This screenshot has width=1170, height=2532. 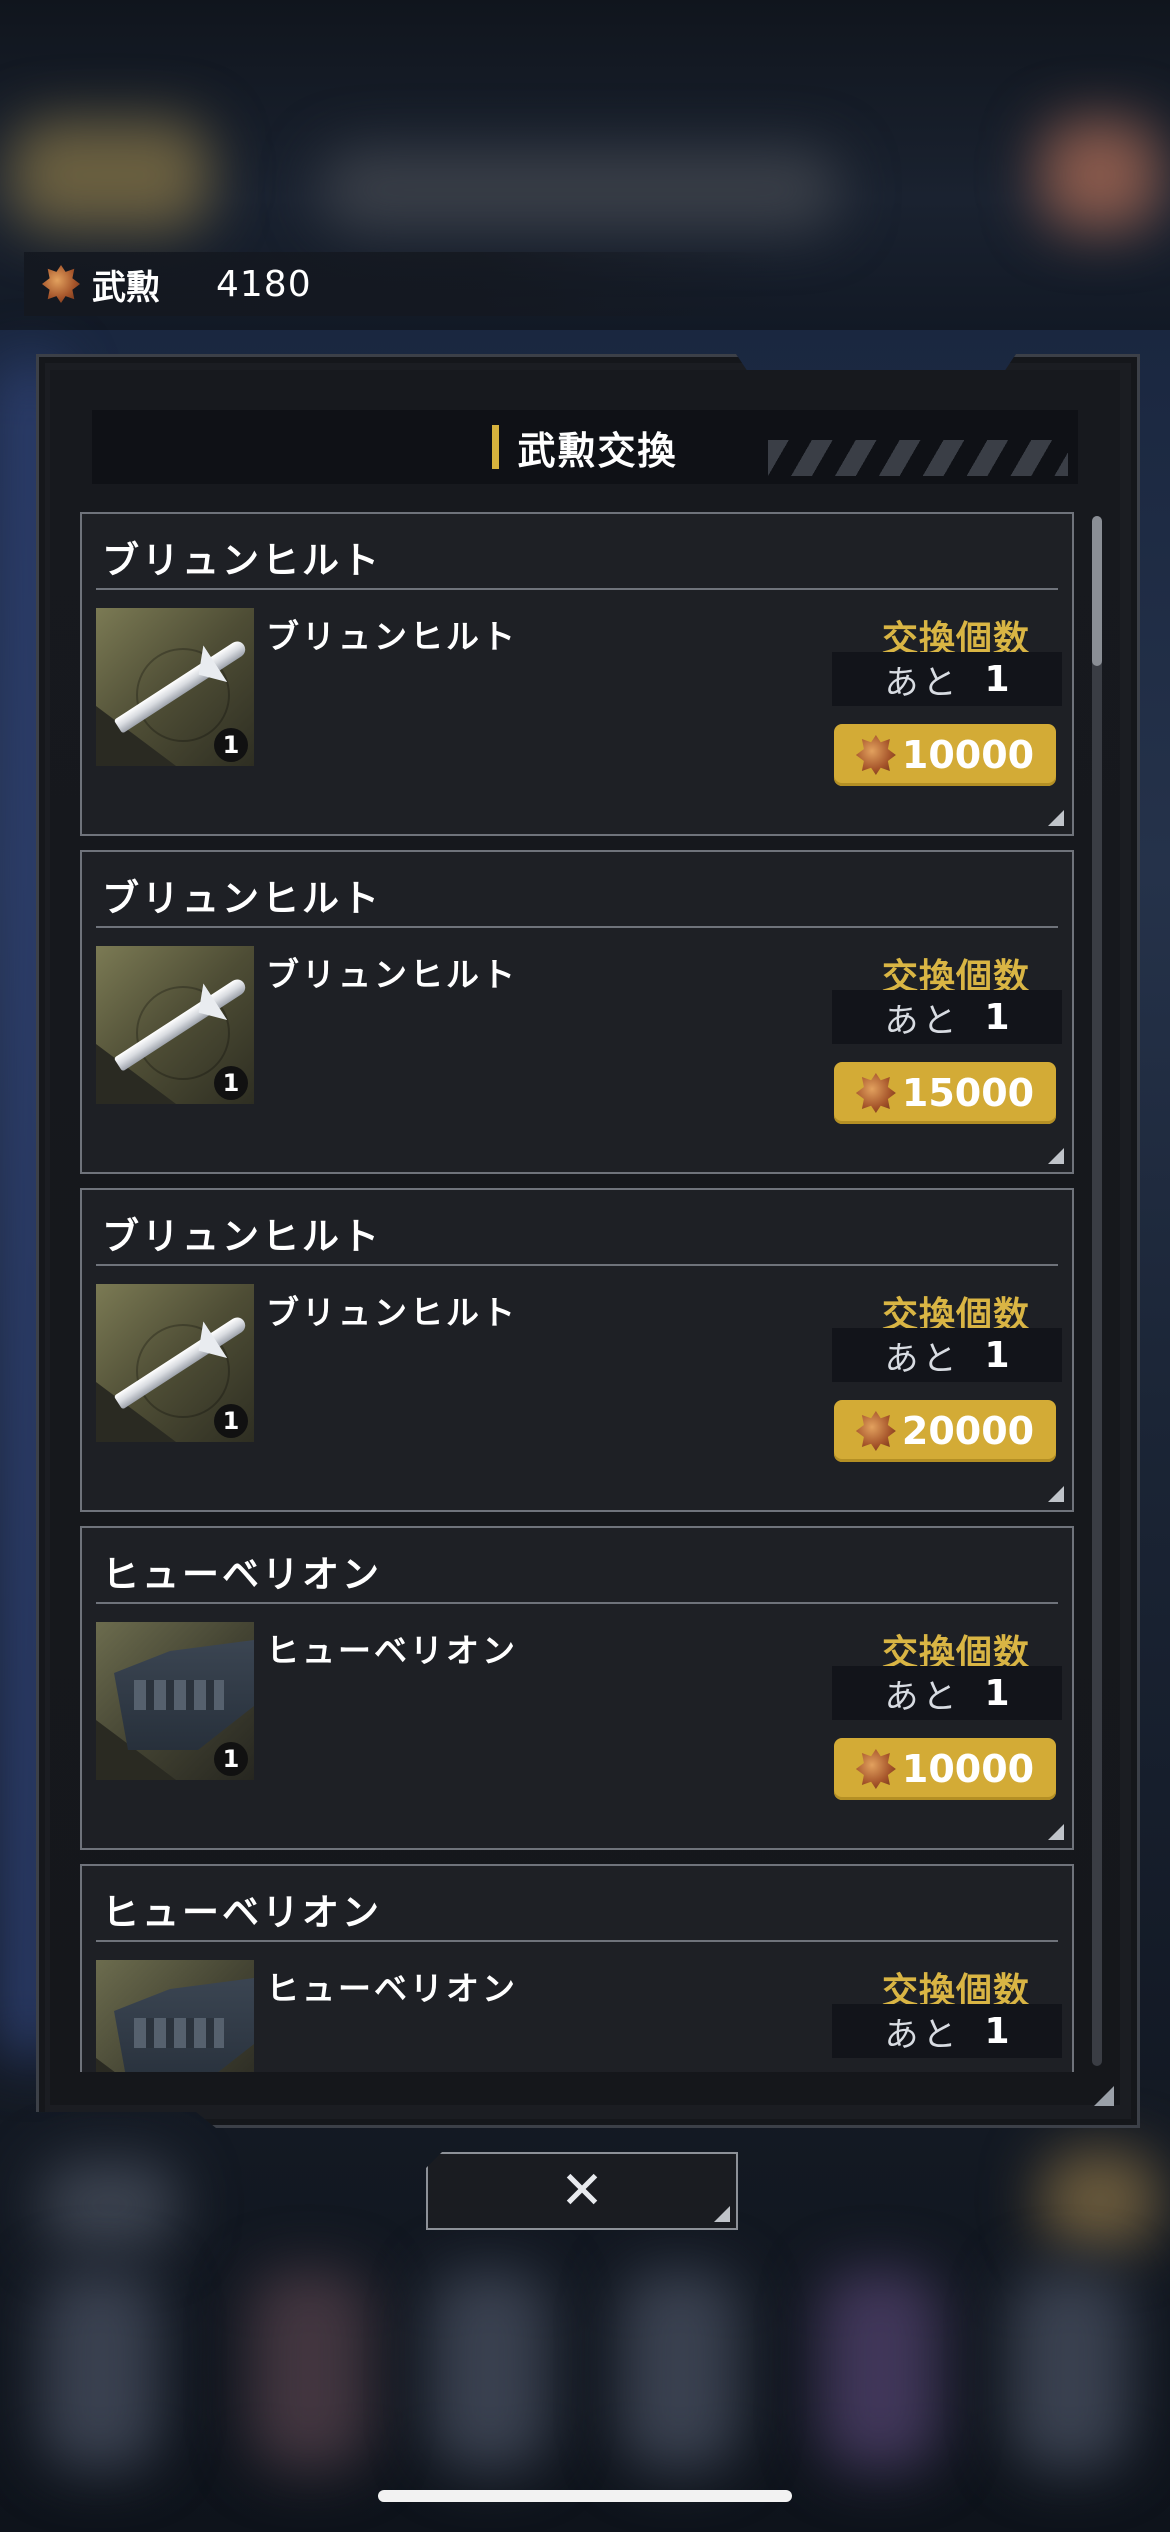 I want to click on exchange-item-card: ヒューベリオン ヒューベリオン 交換個数 あと 1, so click(x=577, y=1968).